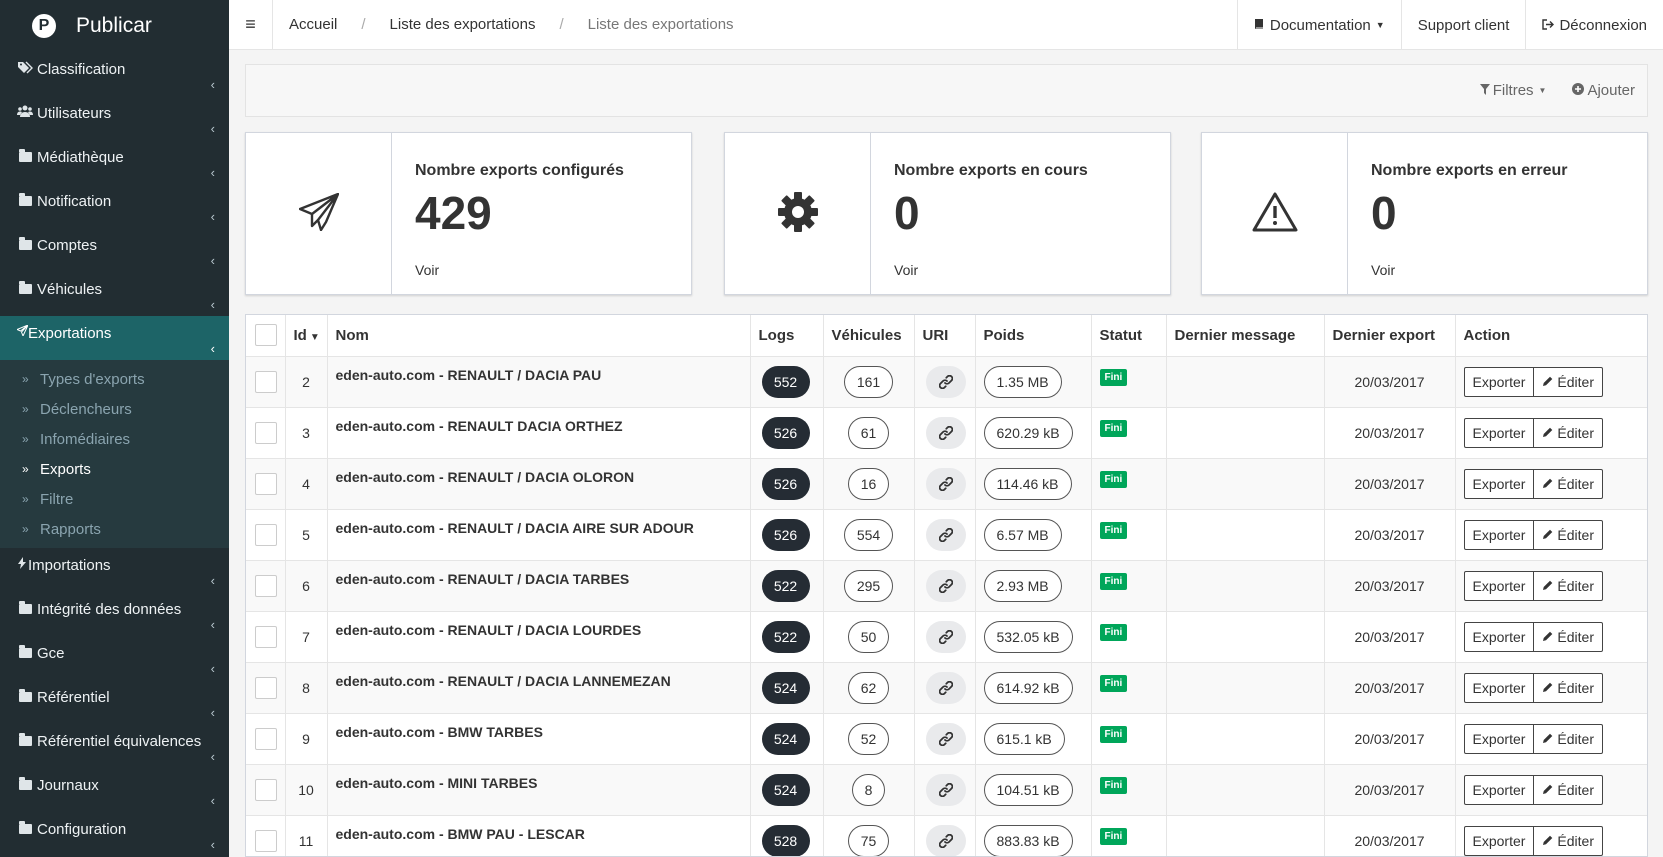  I want to click on header-poids: Poids, so click(1033, 336).